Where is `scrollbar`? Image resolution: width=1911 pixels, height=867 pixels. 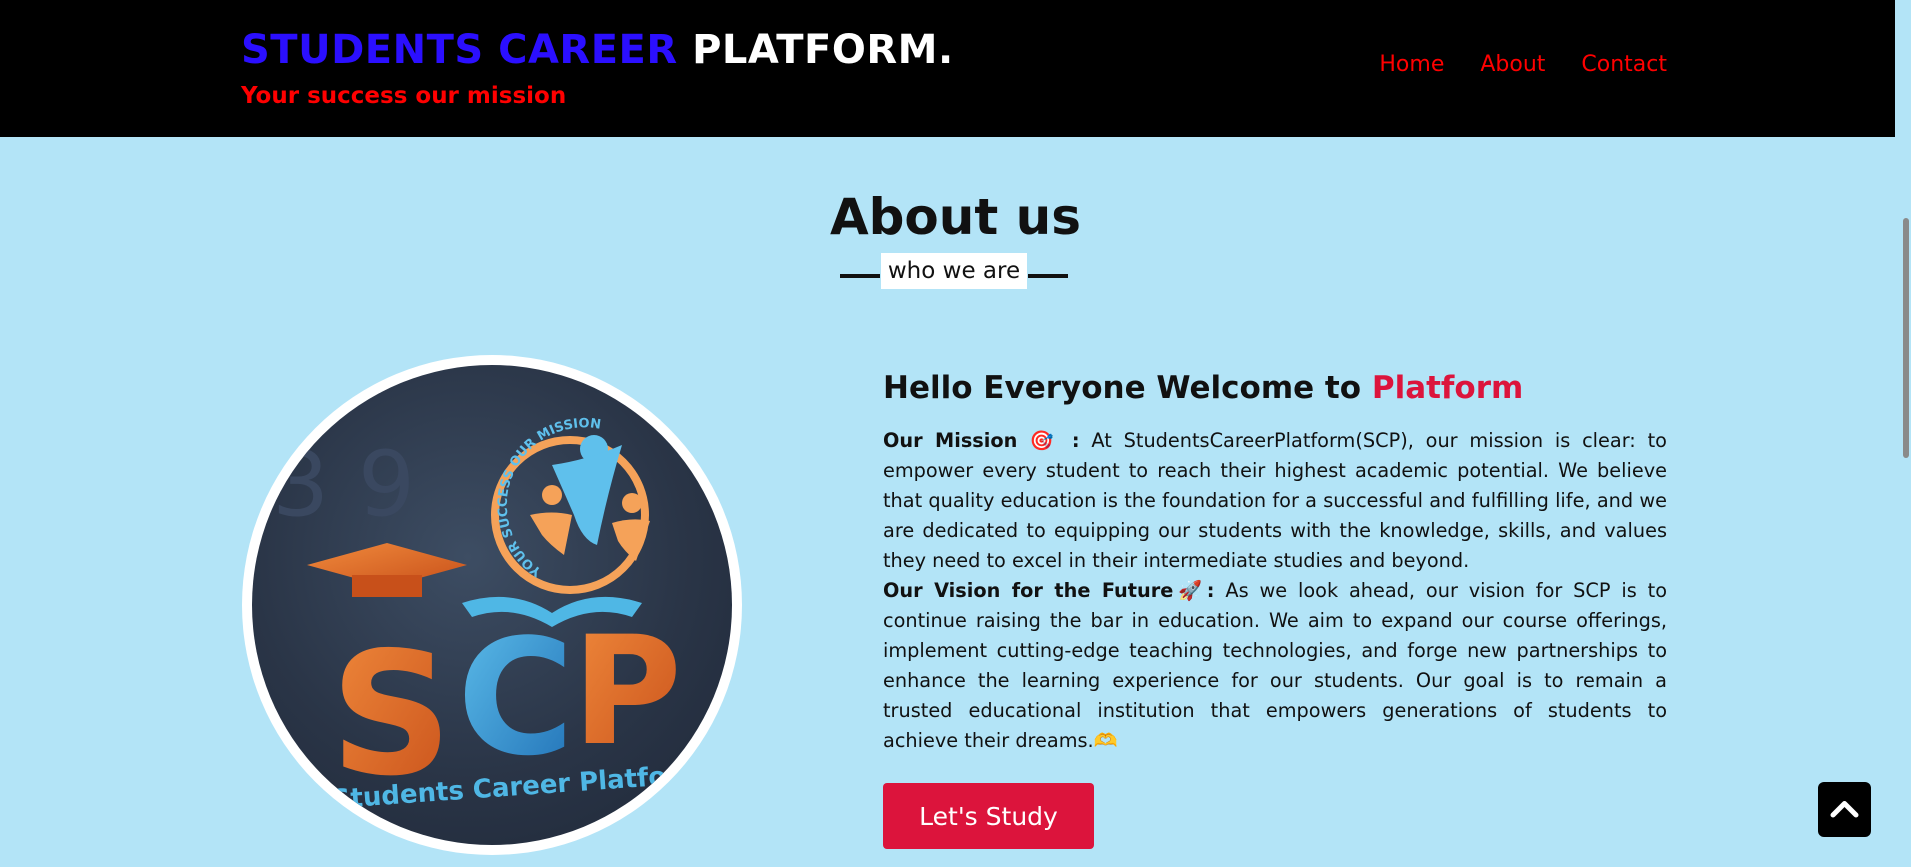
scrollbar is located at coordinates (1903, 433).